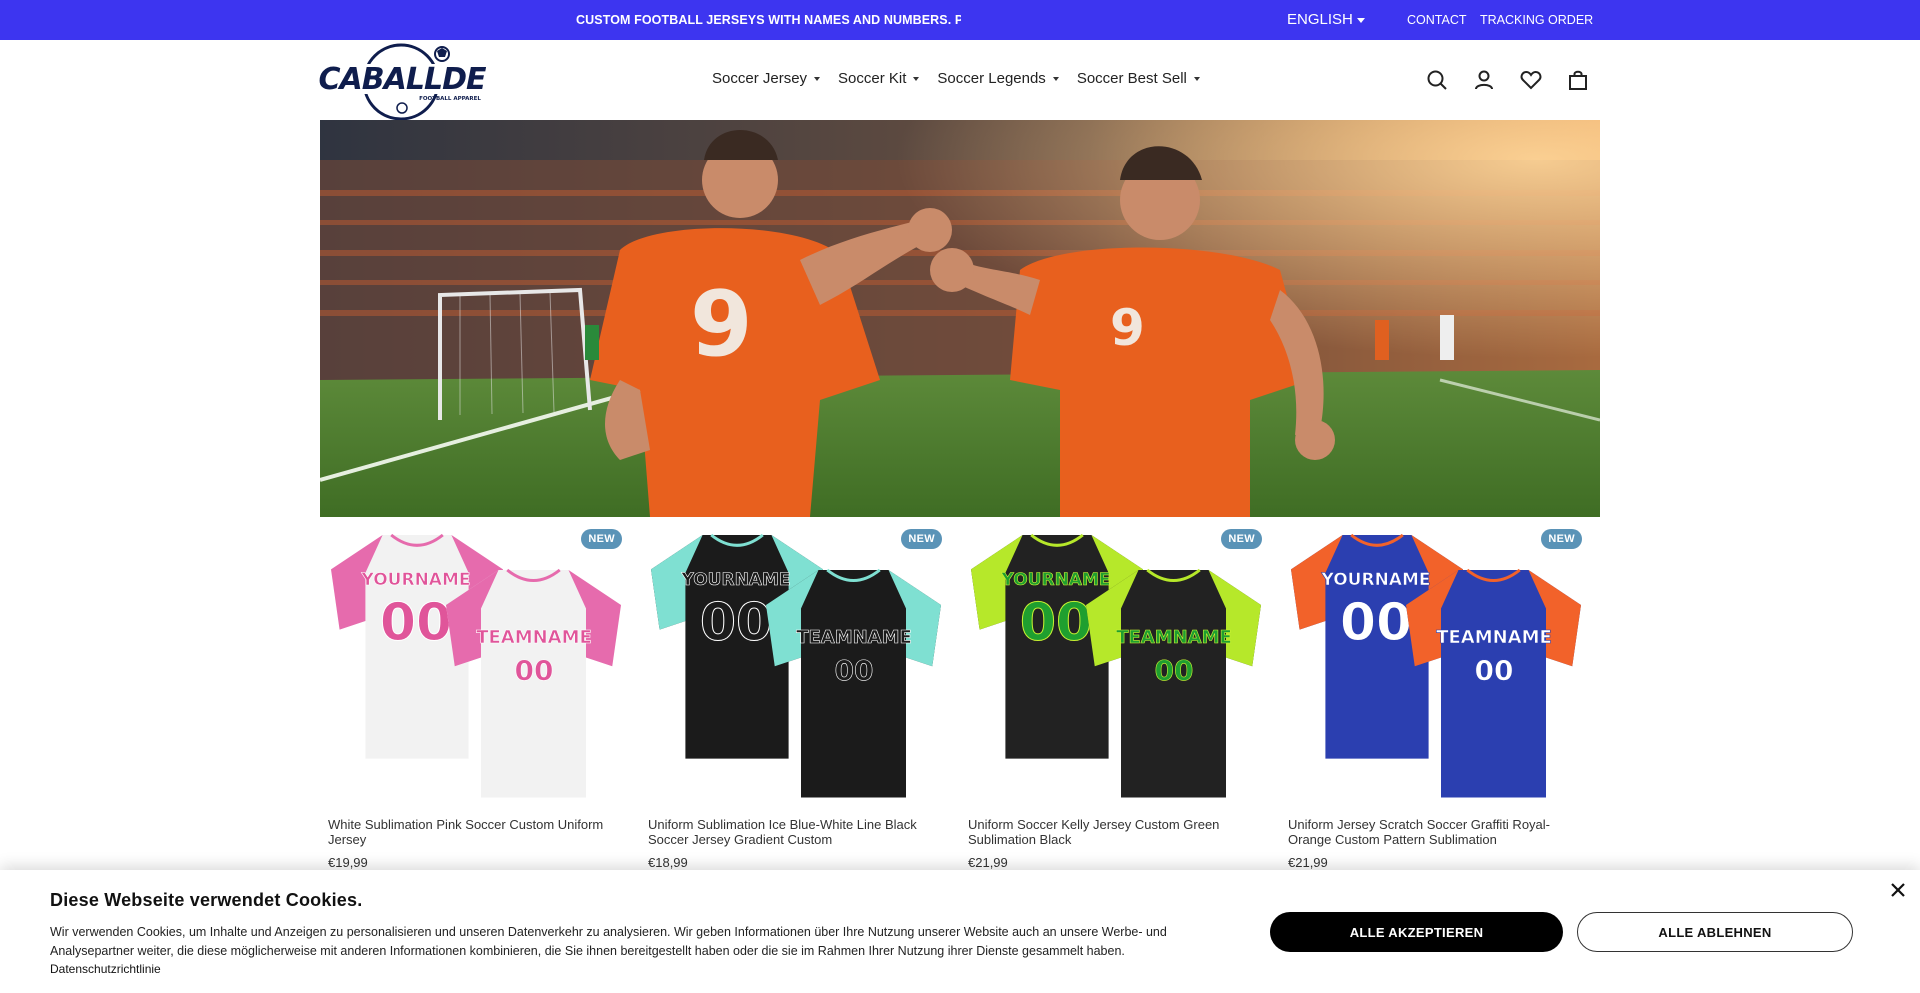  What do you see at coordinates (760, 78) in the screenshot?
I see `nav-label: Soccer Jersey` at bounding box center [760, 78].